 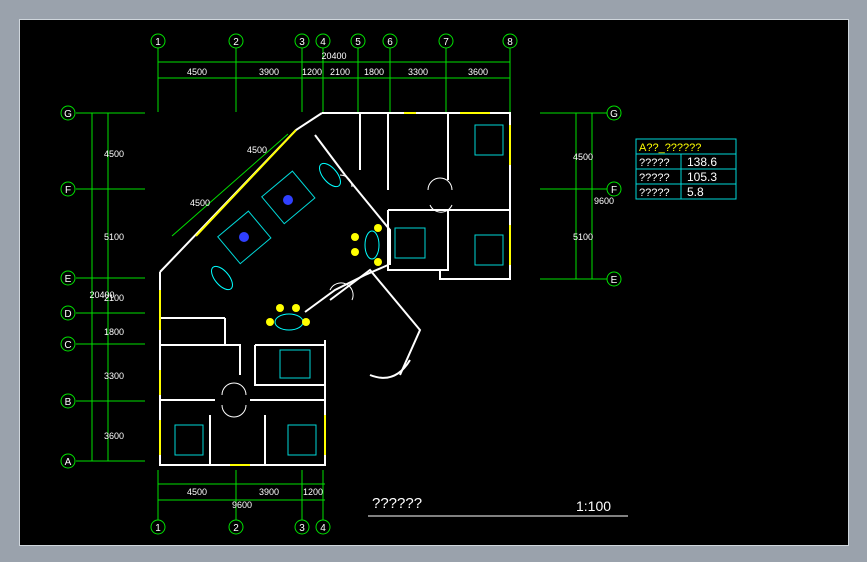 What do you see at coordinates (312, 72) in the screenshot?
I see `dim-top-2: 1200` at bounding box center [312, 72].